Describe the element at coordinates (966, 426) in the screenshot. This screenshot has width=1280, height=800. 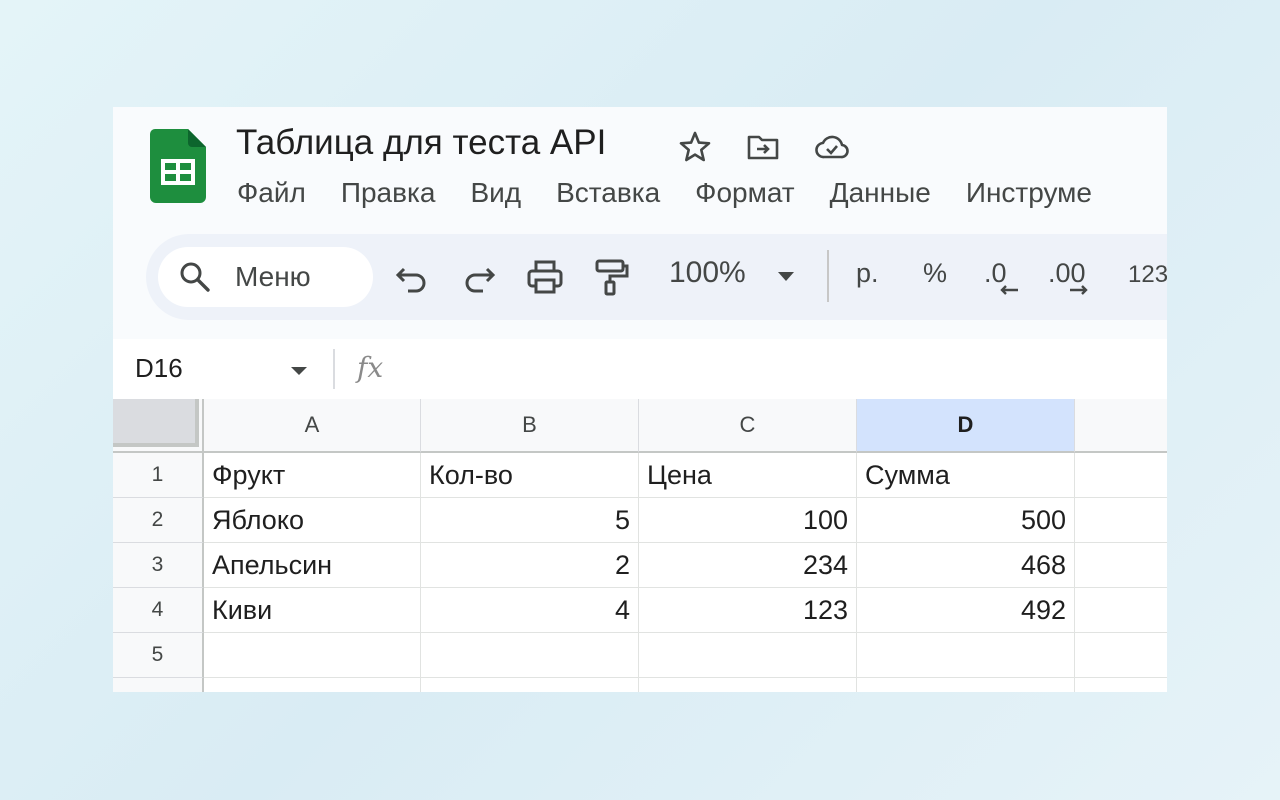
I see `column-header-d: D` at that location.